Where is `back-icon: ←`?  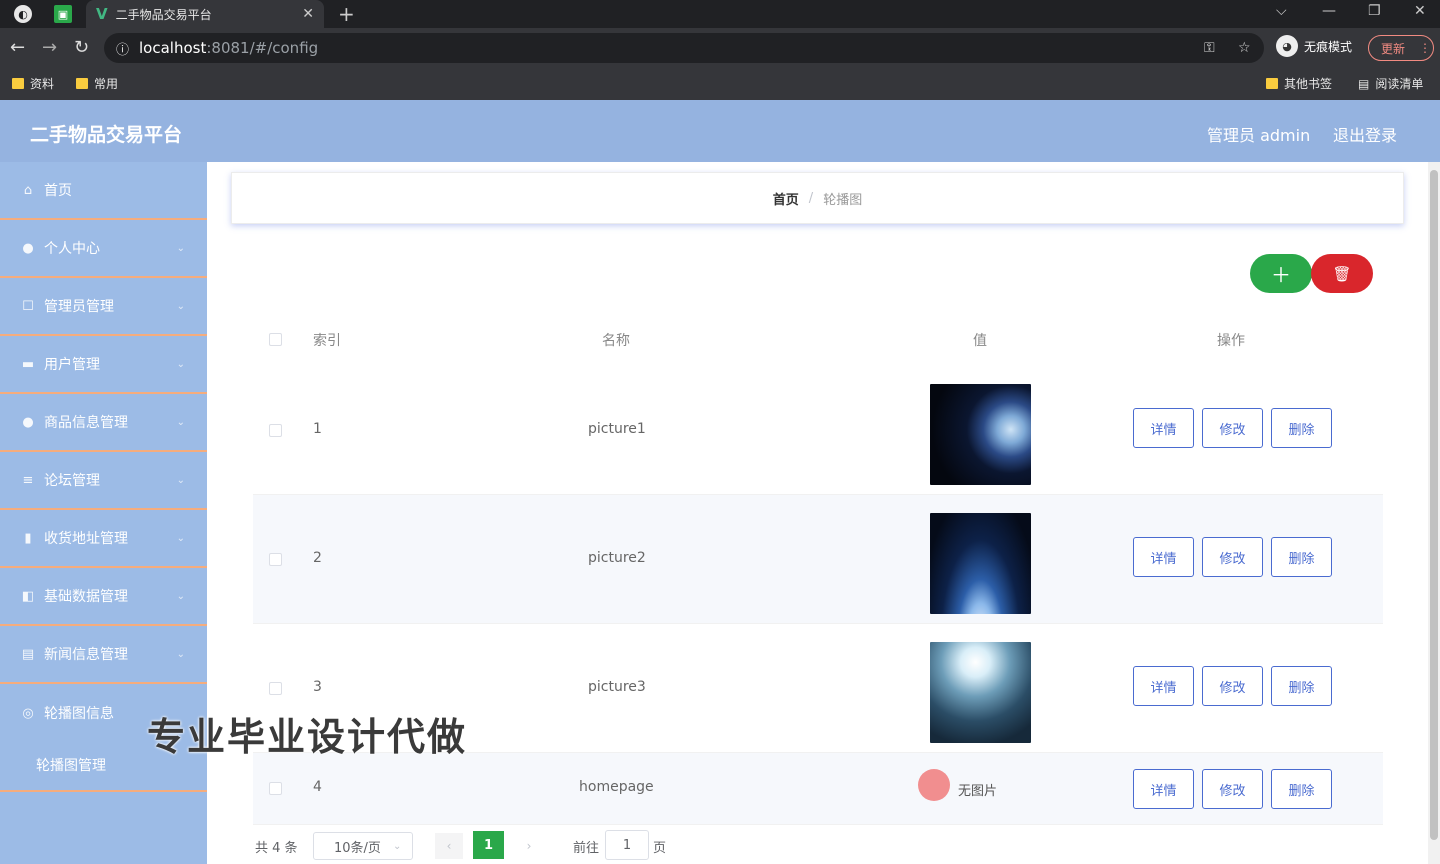
back-icon: ← is located at coordinates (17, 47).